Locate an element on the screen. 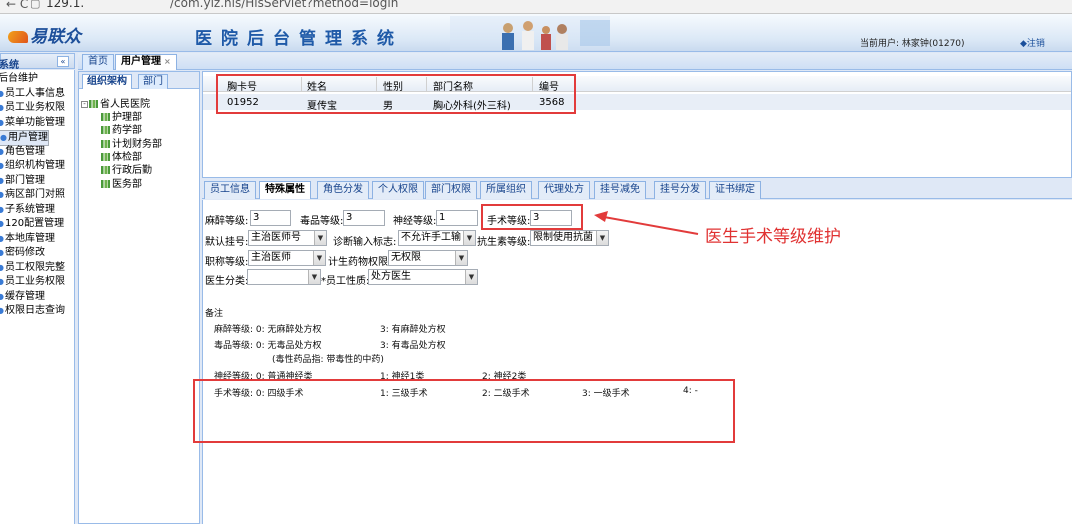 The image size is (1072, 524). sidebar-item: ●角色管理 is located at coordinates (22, 152).